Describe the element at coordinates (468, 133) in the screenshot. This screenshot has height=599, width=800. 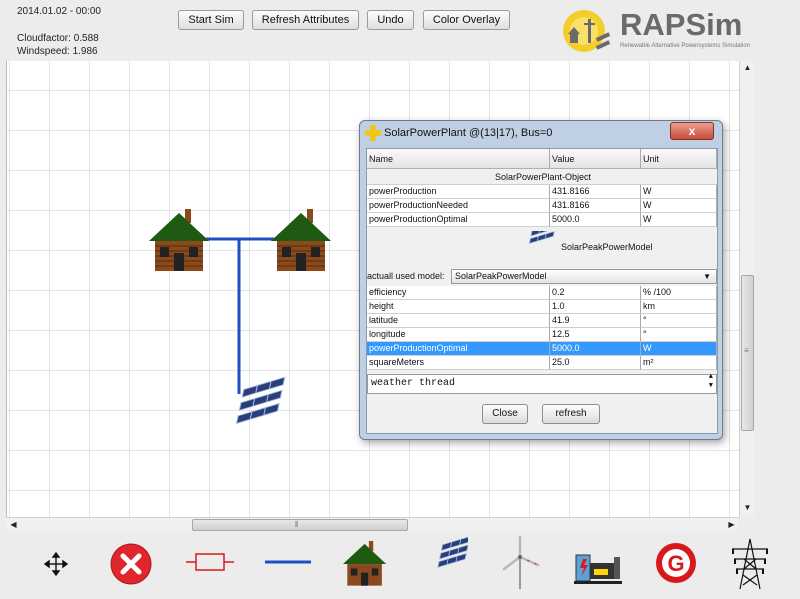
I see `dialog-title: SolarPowerPlant @(13|17), Bus=0` at that location.